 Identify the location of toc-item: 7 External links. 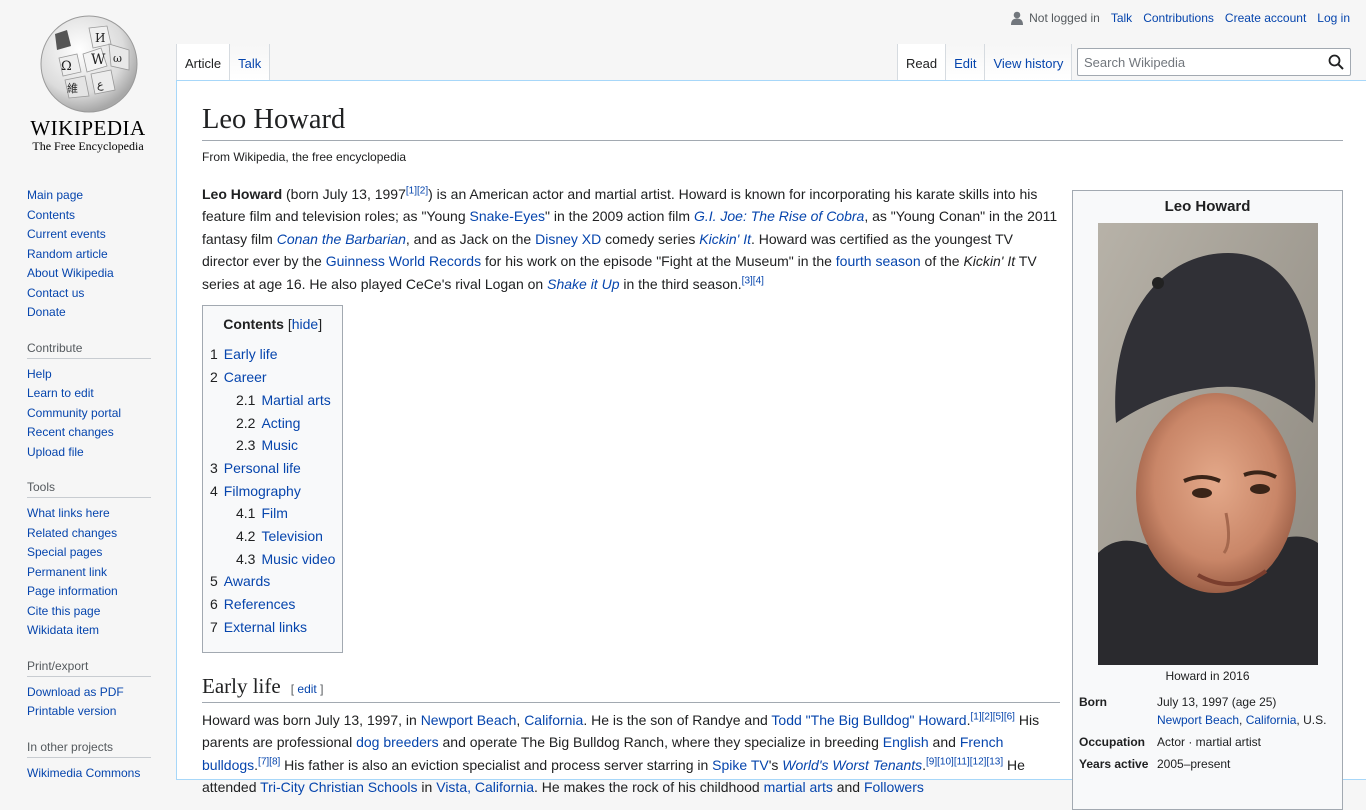
(272, 627).